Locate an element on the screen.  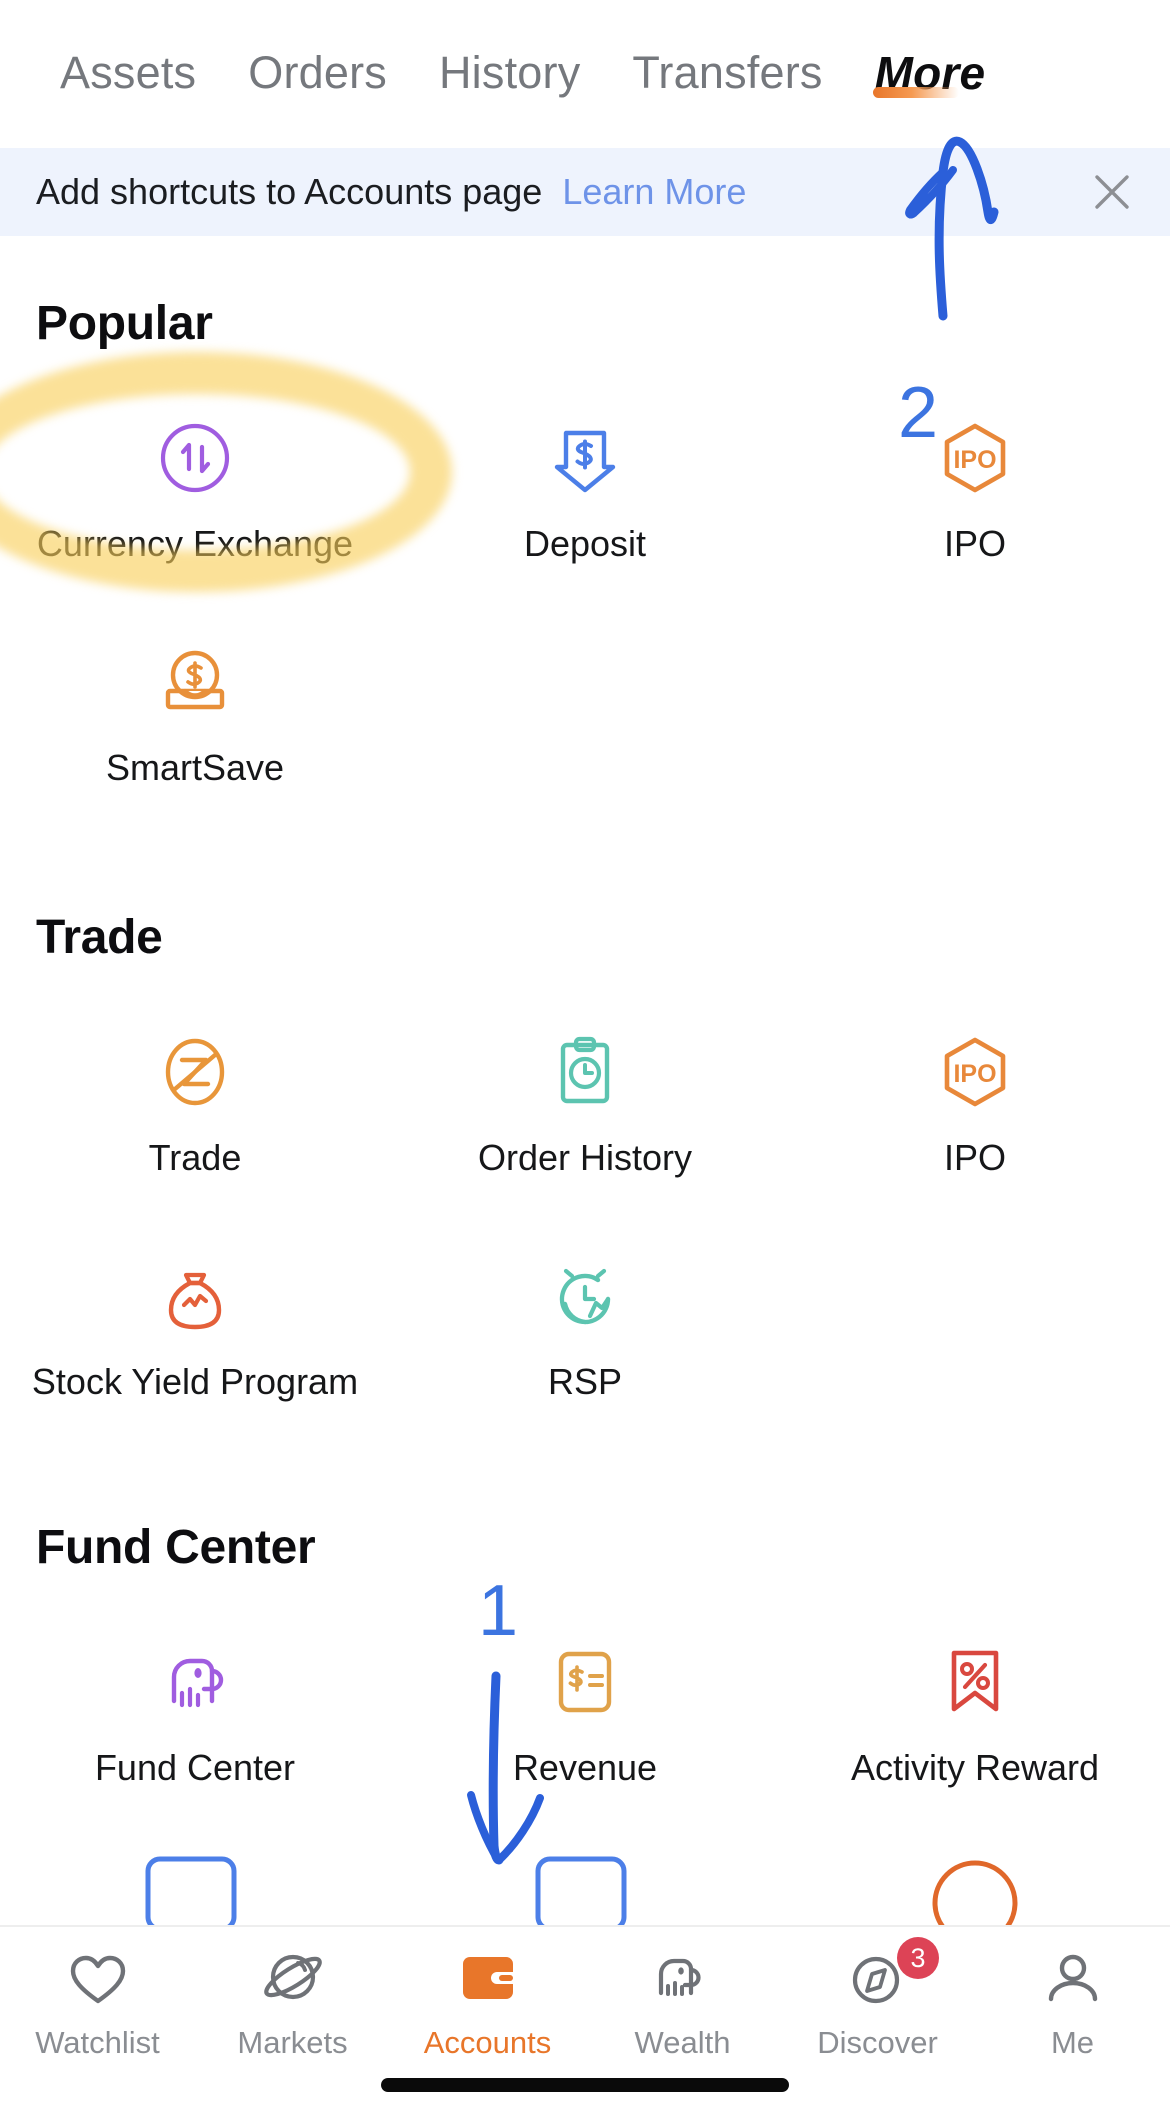
tile-stock-yield-program: Stock Yield Program is located at coordinates (195, 1322).